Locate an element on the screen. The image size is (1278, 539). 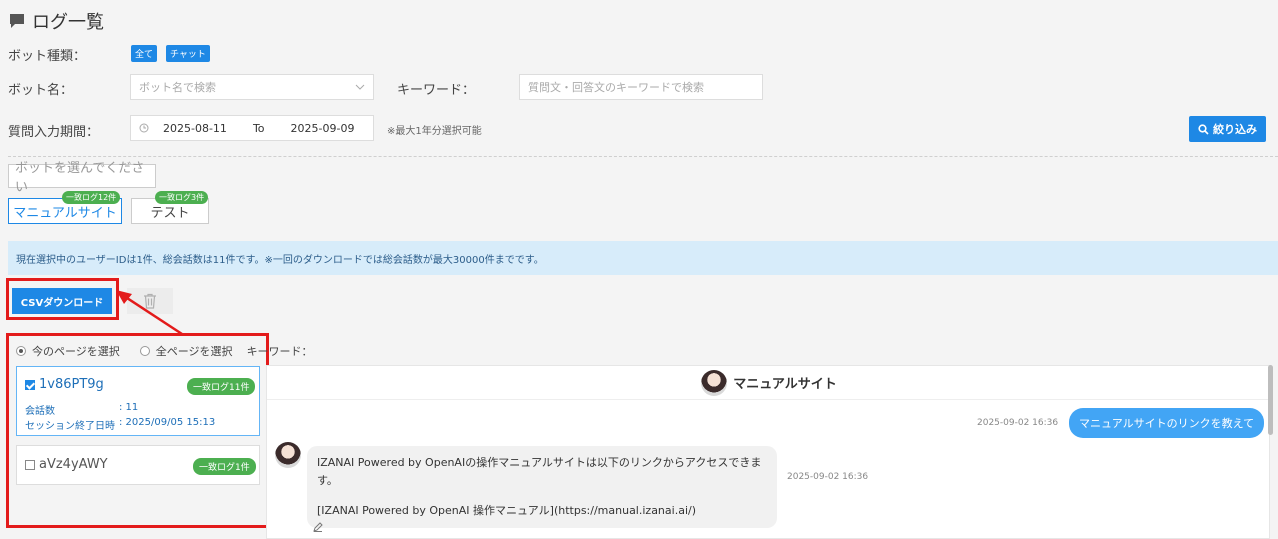
filter-search-label: 絞り込み is located at coordinates (1235, 129).